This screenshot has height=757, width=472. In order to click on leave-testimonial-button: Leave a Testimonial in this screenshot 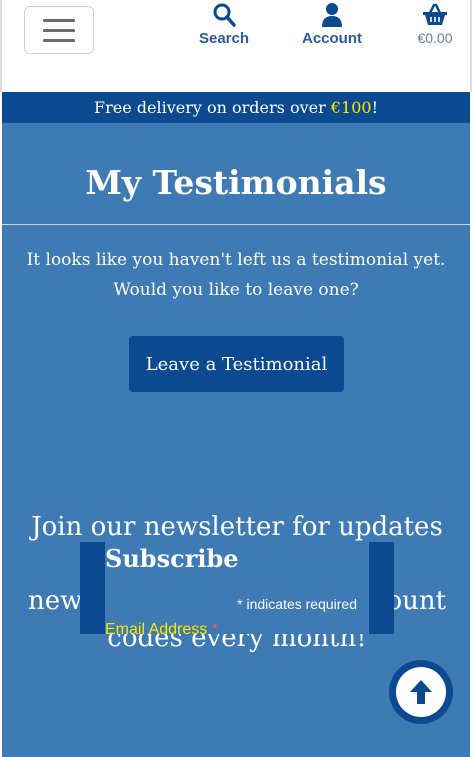, I will do `click(236, 364)`.